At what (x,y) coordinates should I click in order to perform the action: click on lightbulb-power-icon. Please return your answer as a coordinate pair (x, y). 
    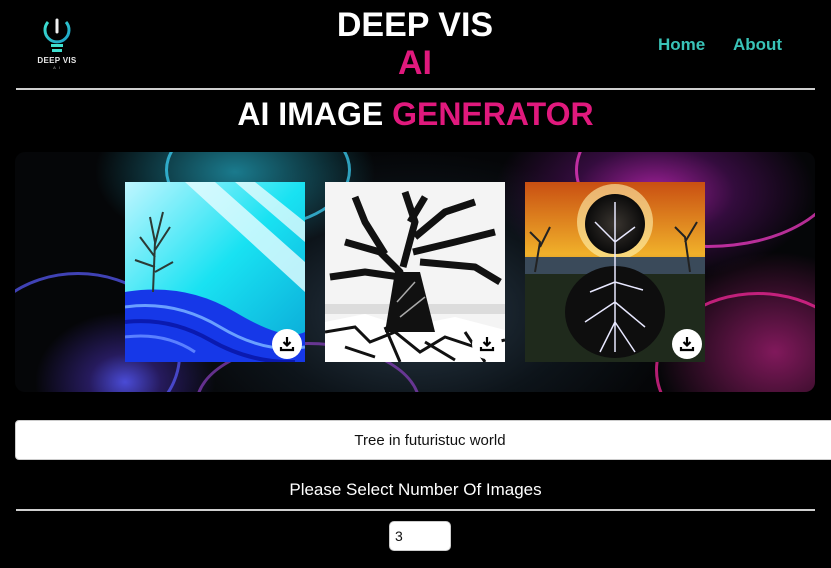
    Looking at the image, I should click on (57, 35).